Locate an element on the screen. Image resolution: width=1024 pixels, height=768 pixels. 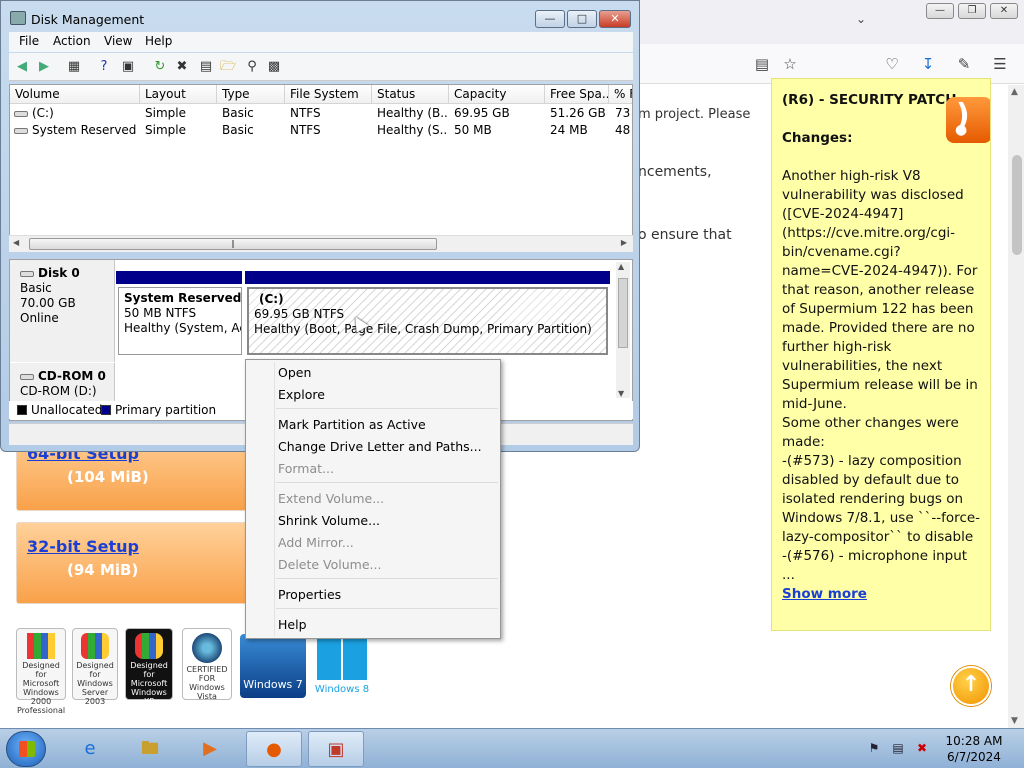
menu-item-properties: Properties is located at coordinates (309, 594).